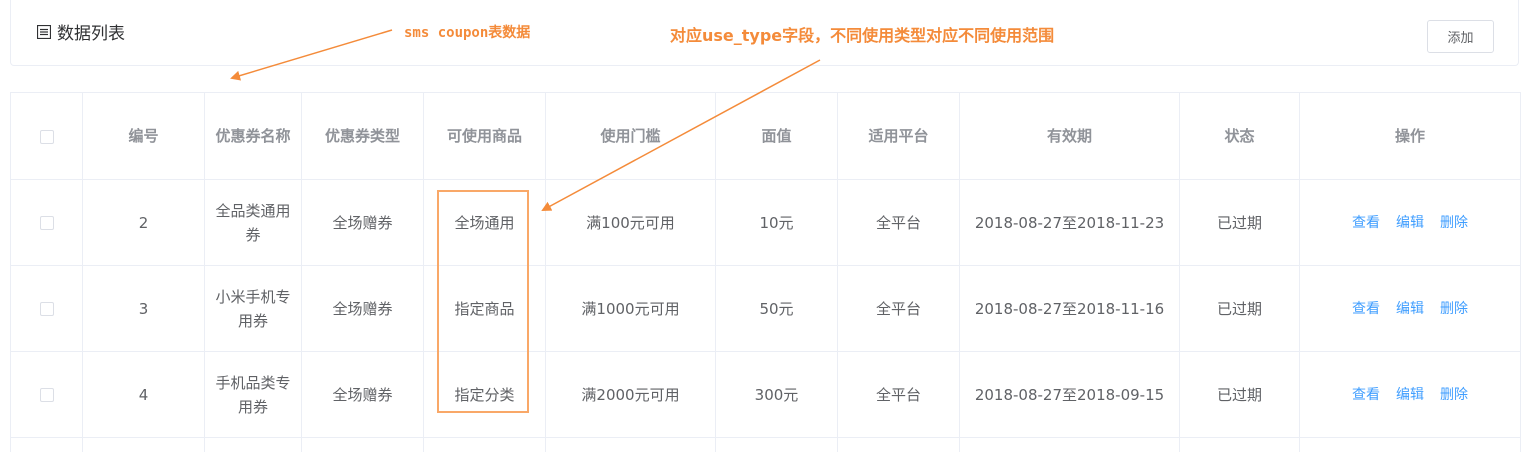 The width and height of the screenshot is (1530, 468). Describe the element at coordinates (776, 394) in the screenshot. I see `cell-amount: 300元` at that location.